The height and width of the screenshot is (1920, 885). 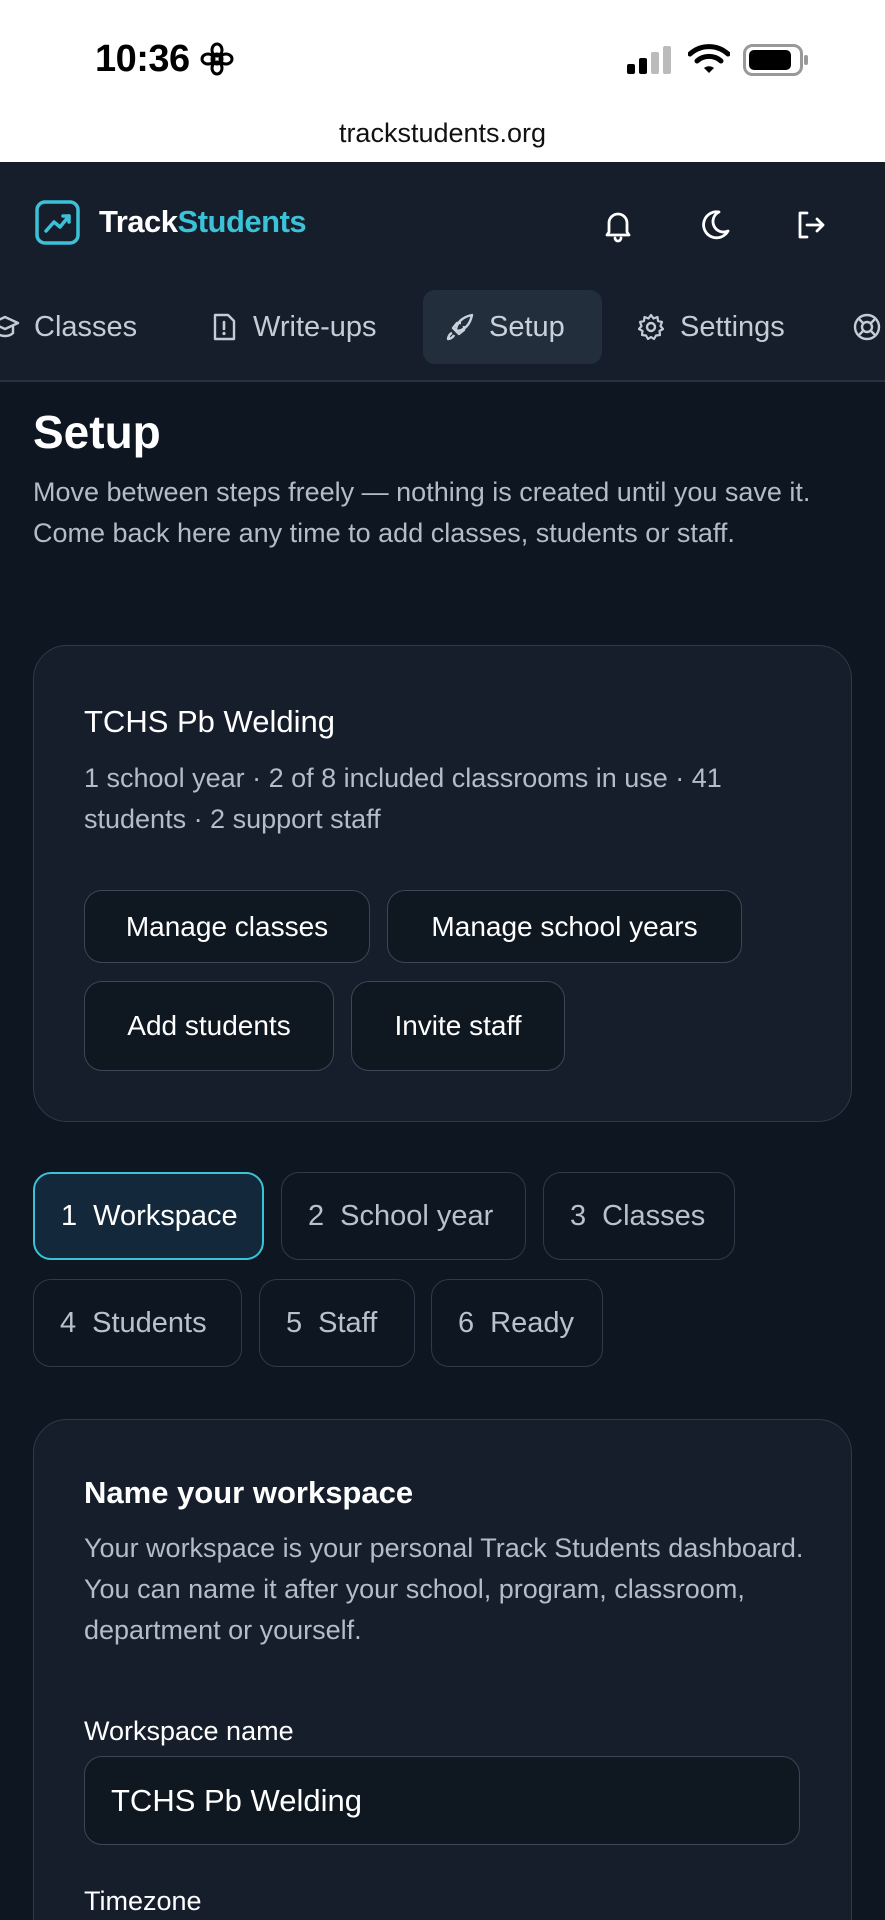 I want to click on tab-help, so click(x=857, y=327).